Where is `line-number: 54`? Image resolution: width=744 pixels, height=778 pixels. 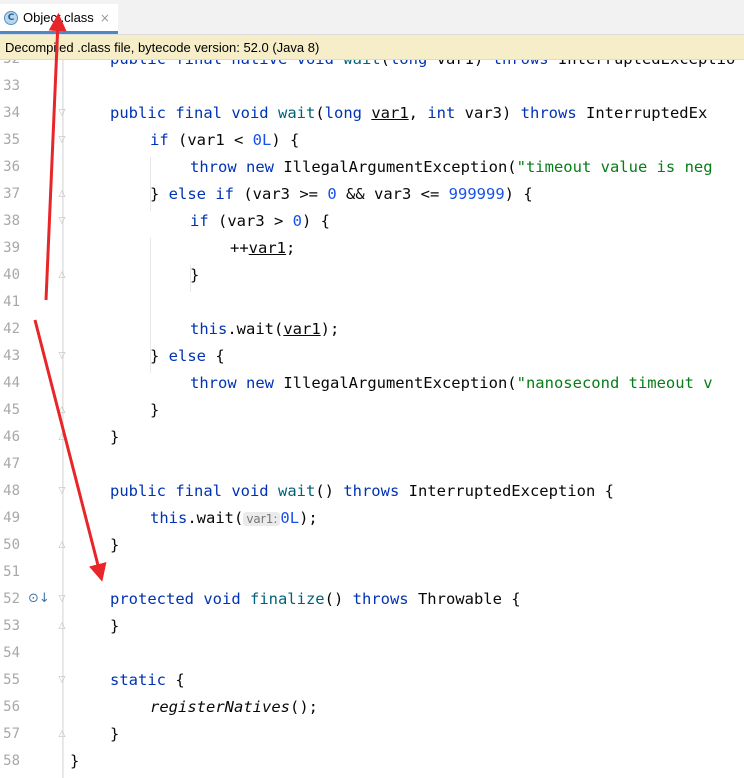 line-number: 54 is located at coordinates (11, 653).